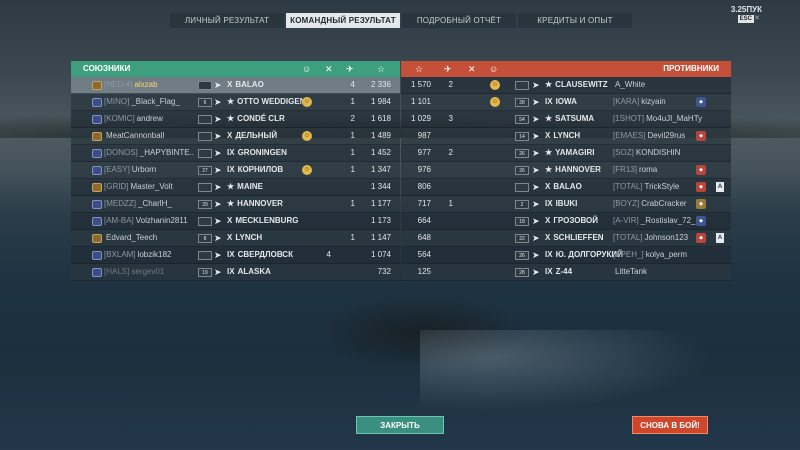 This screenshot has width=800, height=450. I want to click on ally-player-row: [NED-4] alxzab ➤ X BALAO 4 2 336, so click(235, 85).